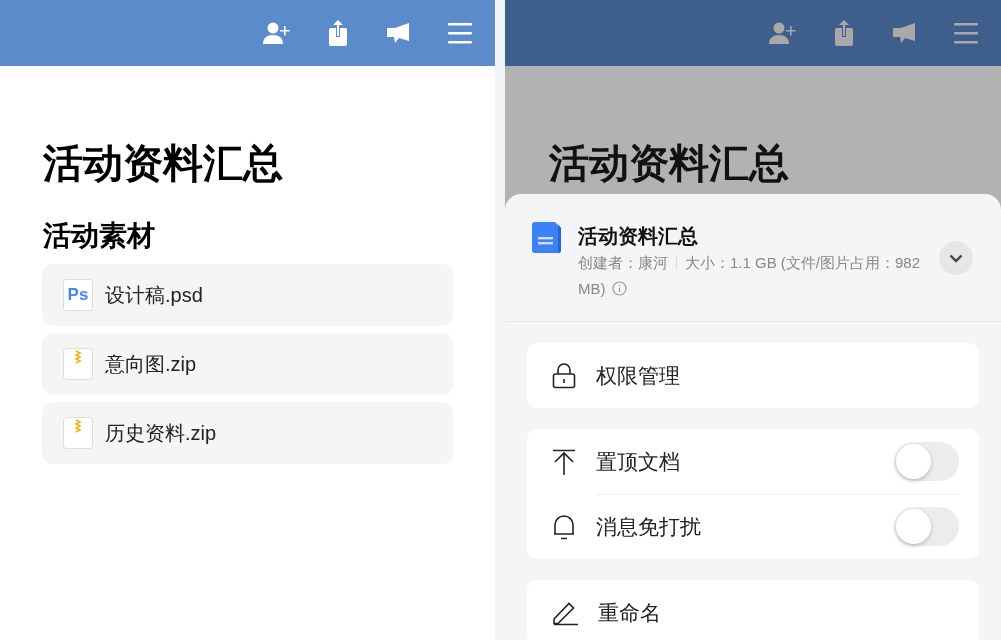  What do you see at coordinates (638, 375) in the screenshot?
I see `menu-item-label: 权限管理` at bounding box center [638, 375].